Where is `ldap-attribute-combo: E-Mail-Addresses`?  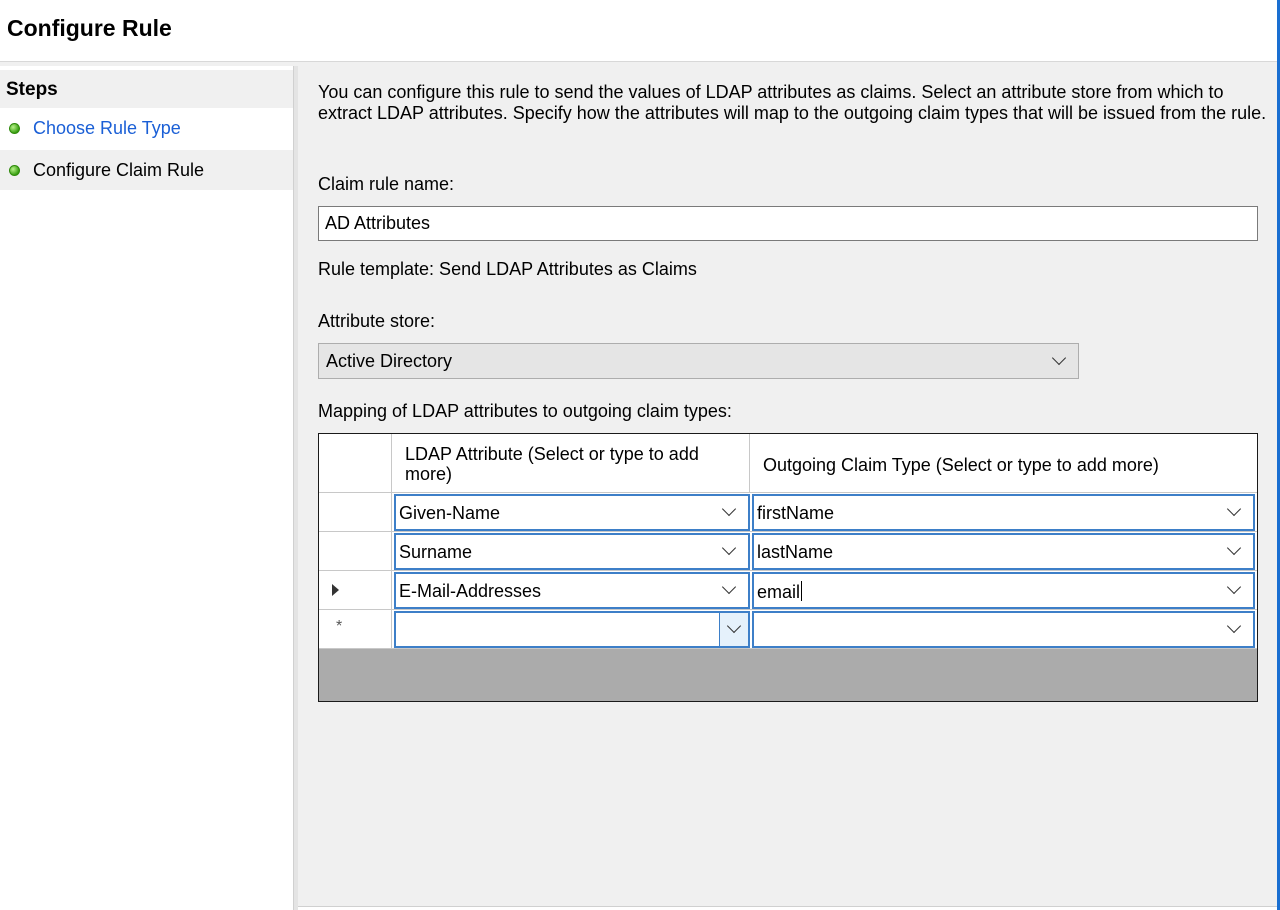 ldap-attribute-combo: E-Mail-Addresses is located at coordinates (572, 590).